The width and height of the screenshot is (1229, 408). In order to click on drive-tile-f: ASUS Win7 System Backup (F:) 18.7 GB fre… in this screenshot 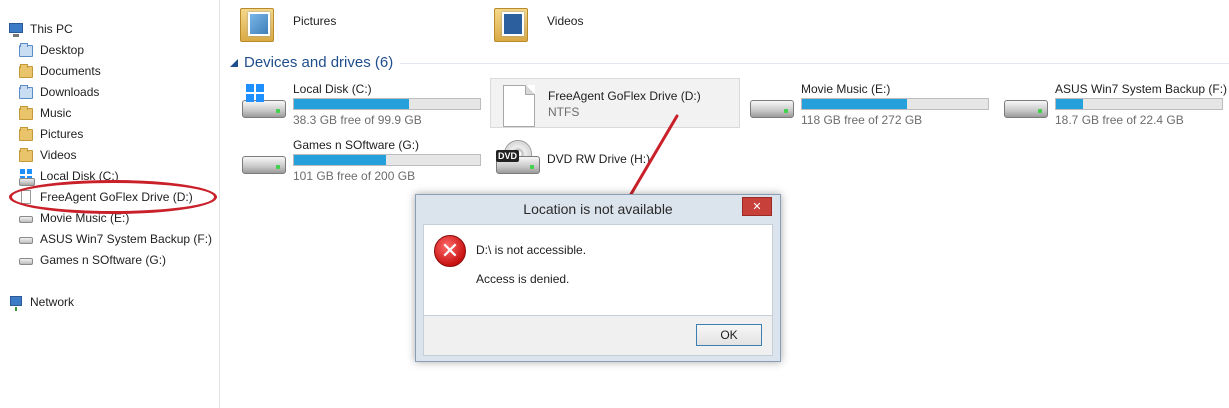, I will do `click(1113, 103)`.